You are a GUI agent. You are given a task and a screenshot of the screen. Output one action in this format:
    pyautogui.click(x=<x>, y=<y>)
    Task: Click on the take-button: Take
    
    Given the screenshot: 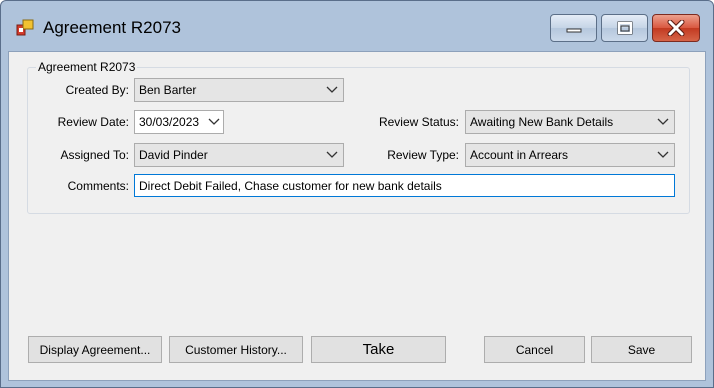 What is the action you would take?
    pyautogui.click(x=378, y=349)
    